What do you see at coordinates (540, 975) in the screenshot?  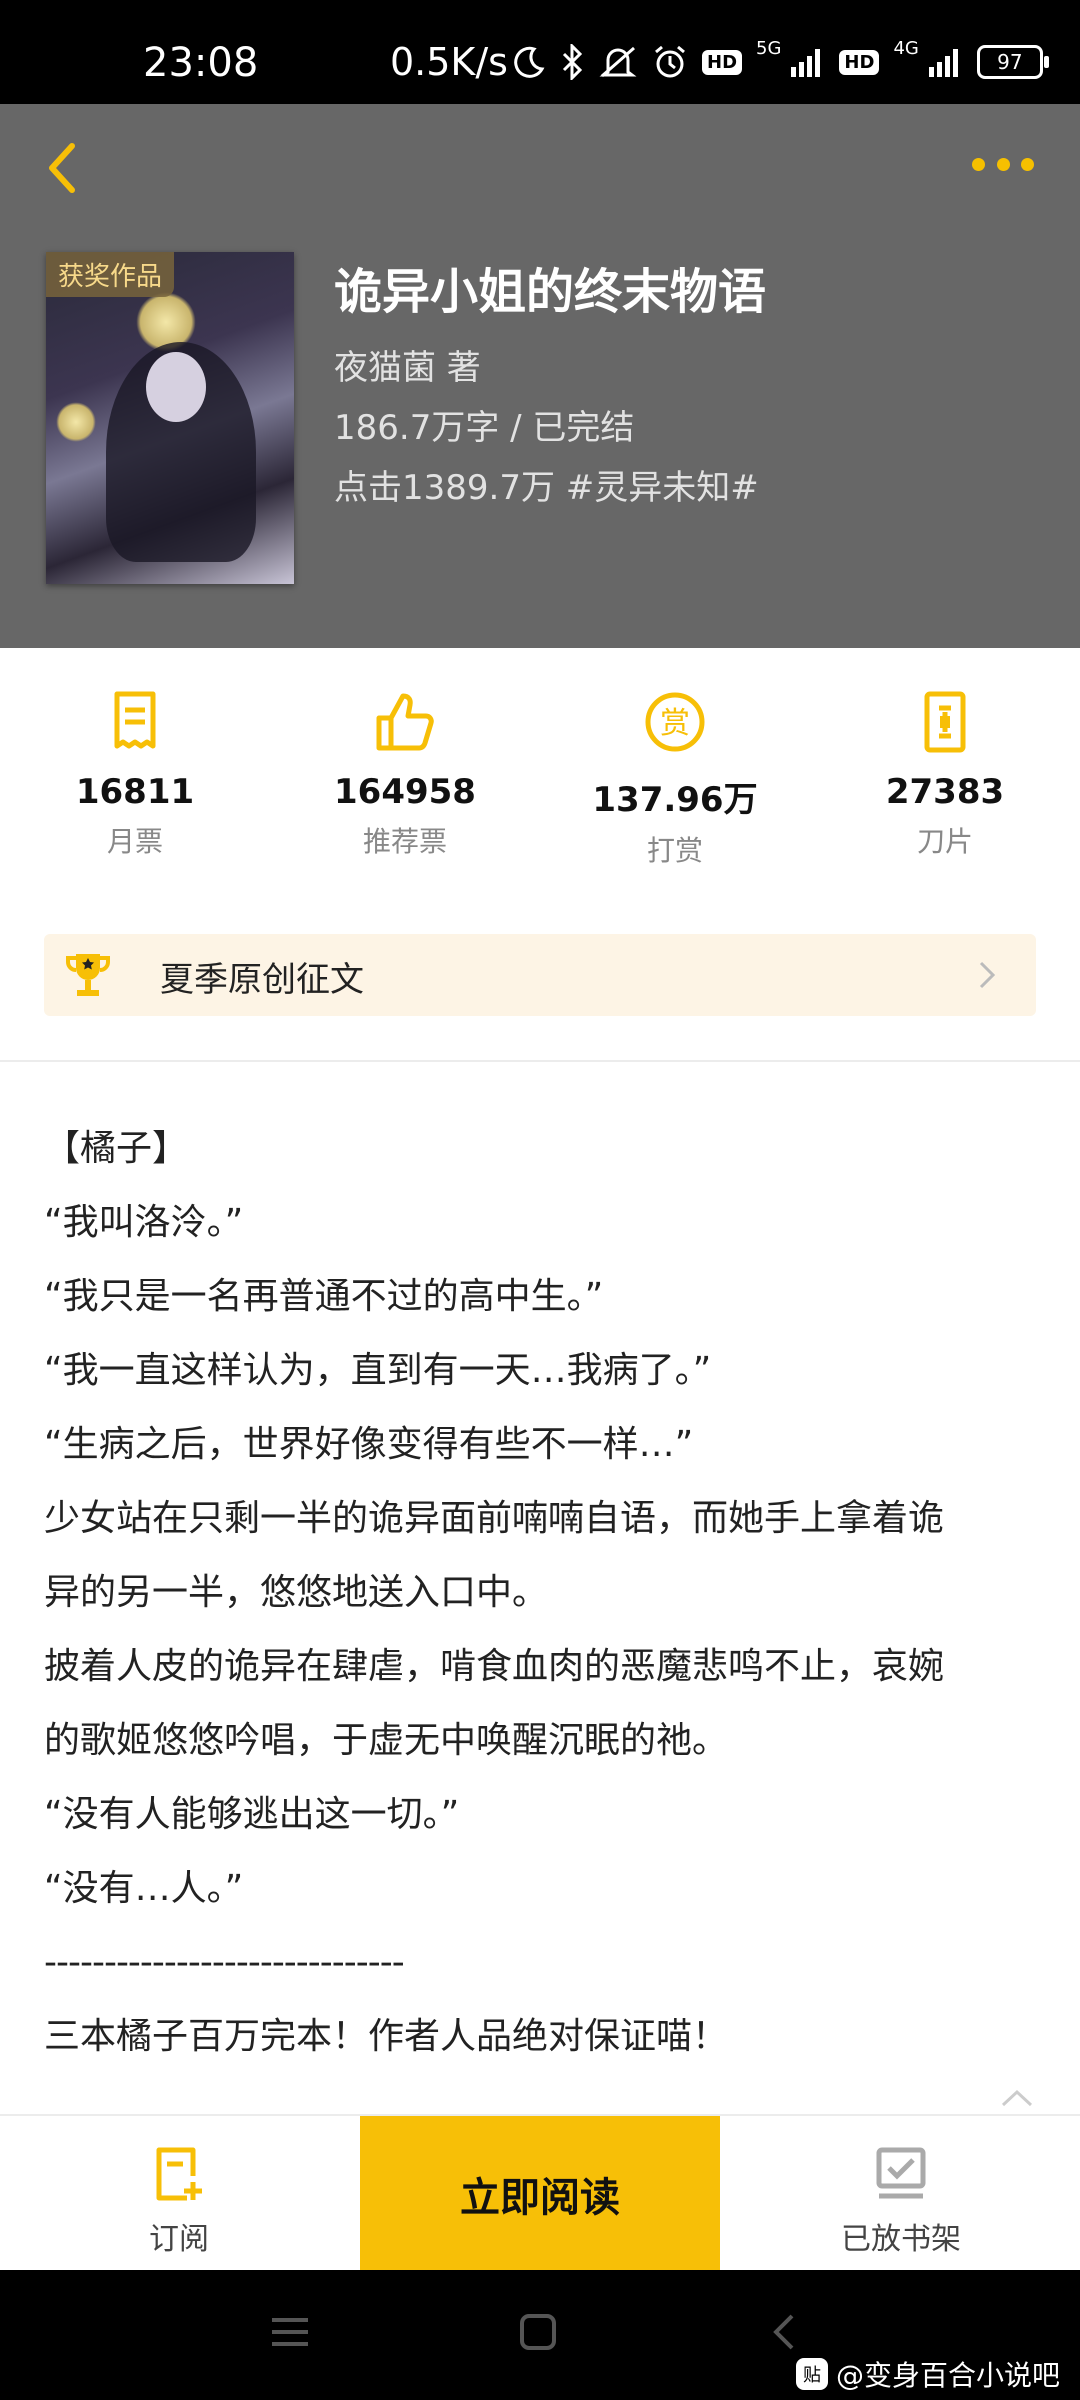 I see `event-banner: 夏季原创征文` at bounding box center [540, 975].